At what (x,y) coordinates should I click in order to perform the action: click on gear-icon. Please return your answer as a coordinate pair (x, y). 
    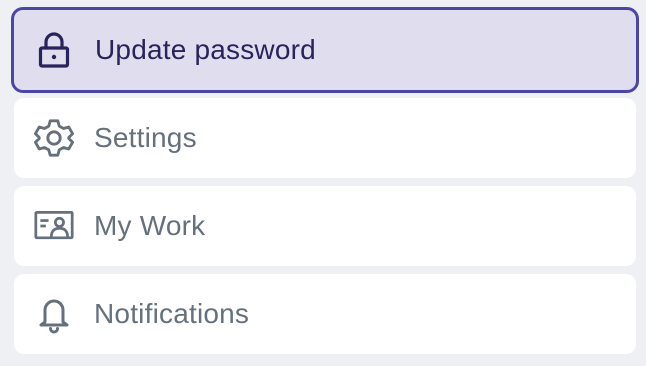
    Looking at the image, I should click on (54, 138).